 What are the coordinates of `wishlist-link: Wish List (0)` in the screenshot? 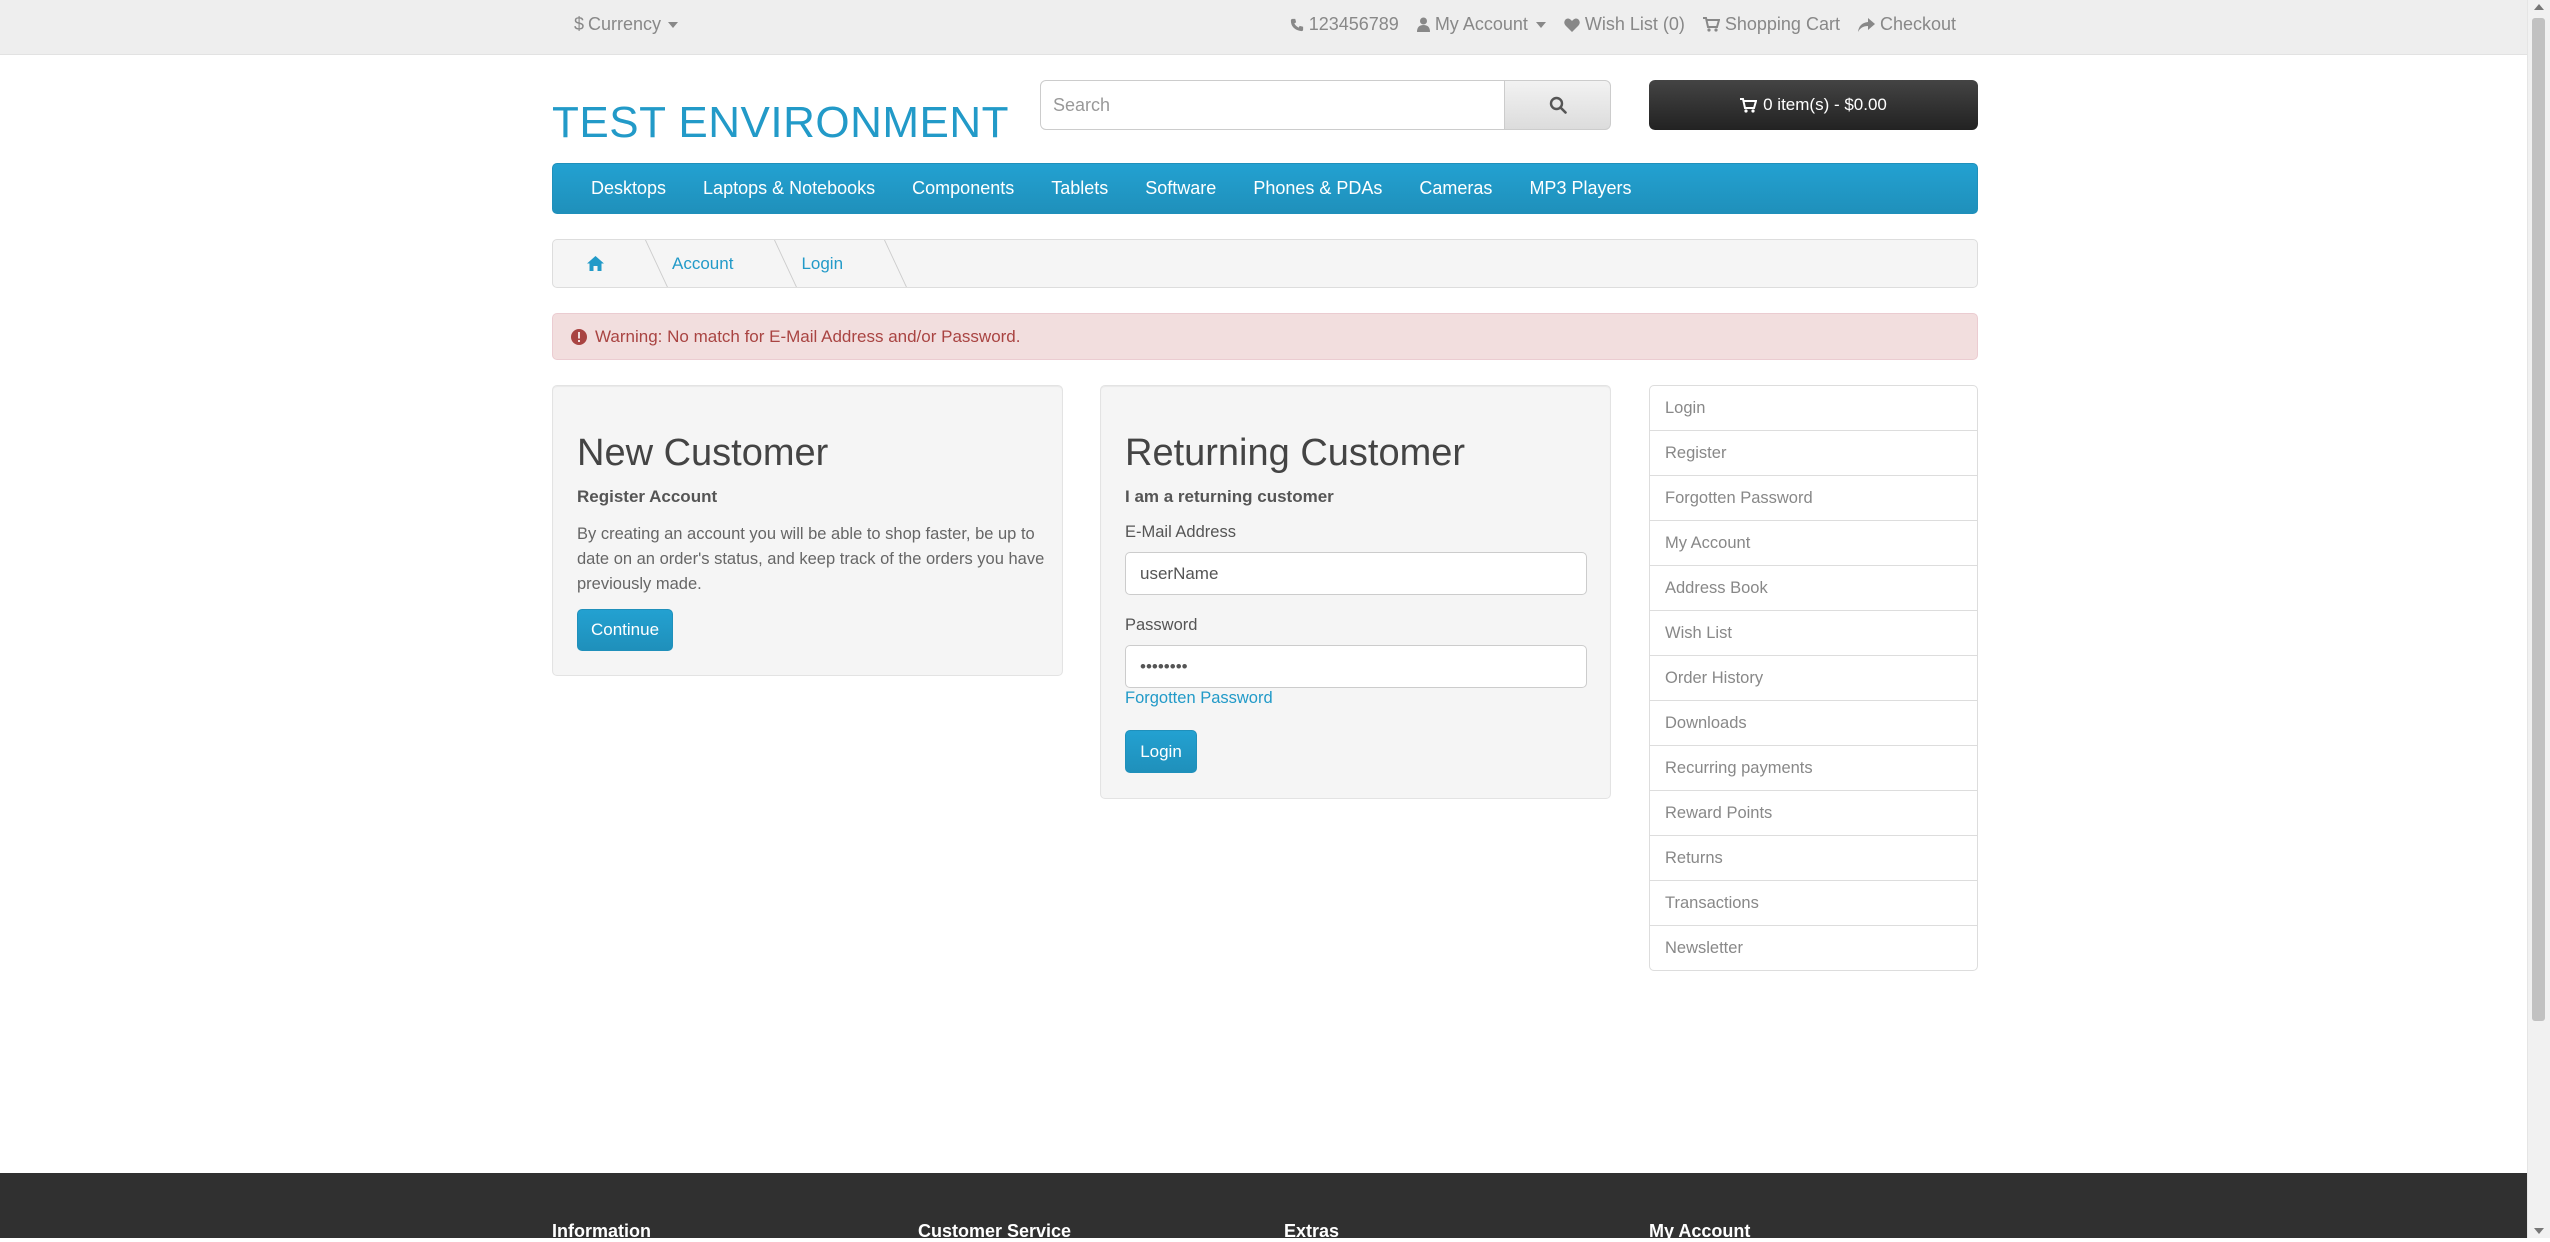 It's located at (1624, 24).